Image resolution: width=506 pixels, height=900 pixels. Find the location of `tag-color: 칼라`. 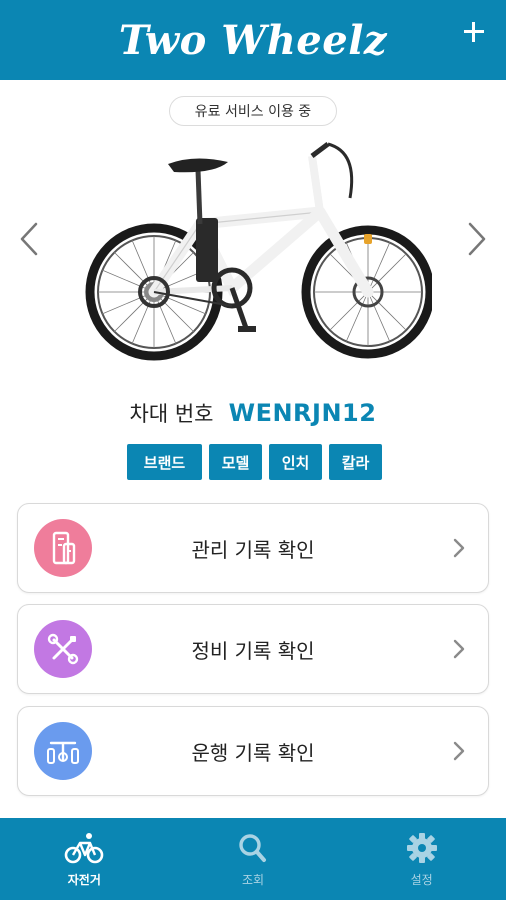

tag-color: 칼라 is located at coordinates (355, 462).